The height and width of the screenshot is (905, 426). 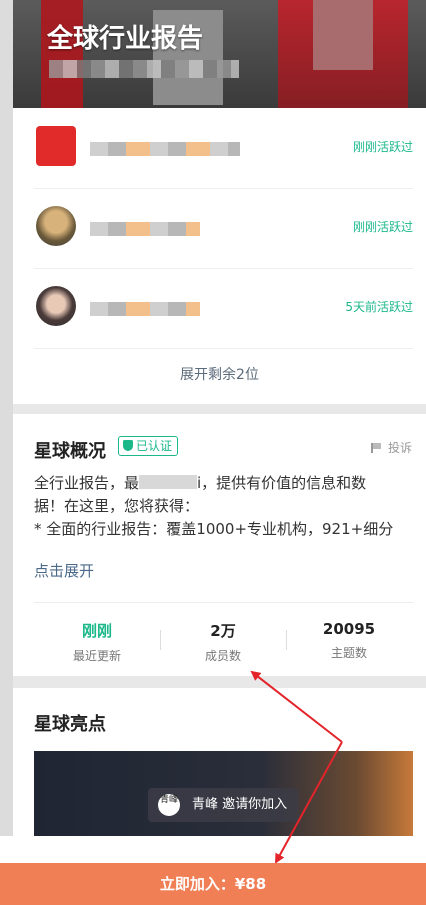 What do you see at coordinates (96, 656) in the screenshot?
I see `stat-label: 最近更新` at bounding box center [96, 656].